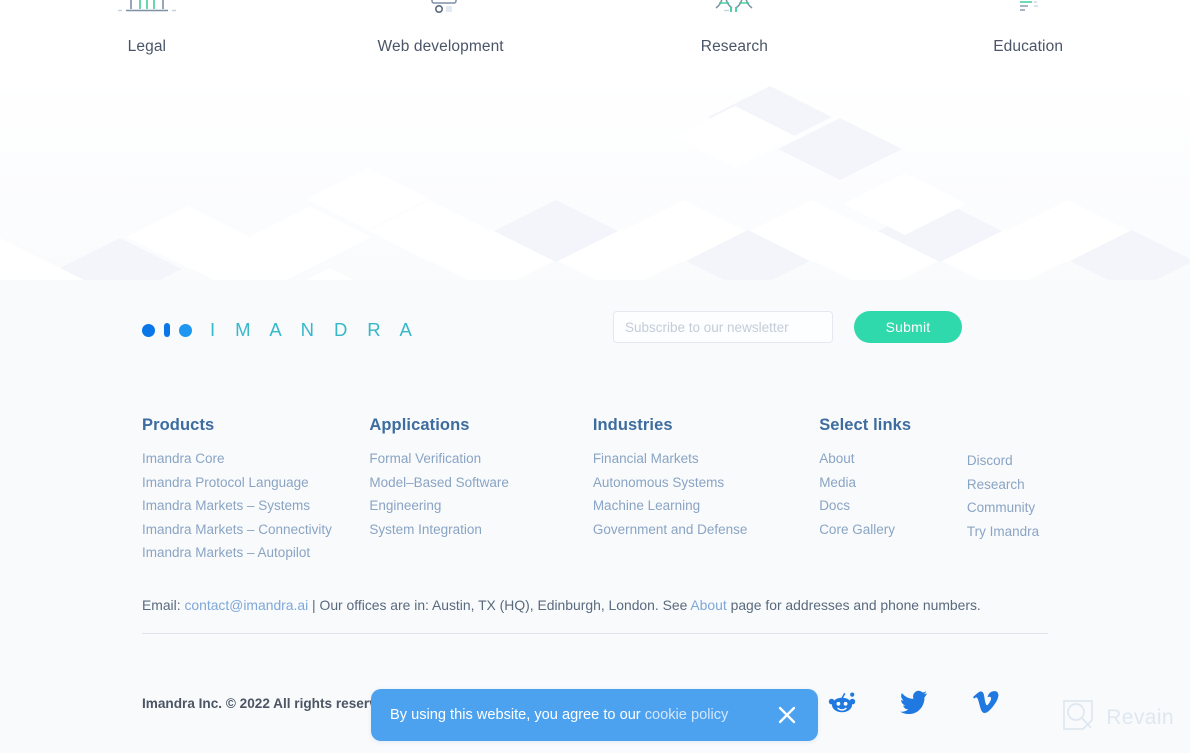 This screenshot has height=753, width=1190. What do you see at coordinates (441, 8) in the screenshot?
I see `browser-window-icon` at bounding box center [441, 8].